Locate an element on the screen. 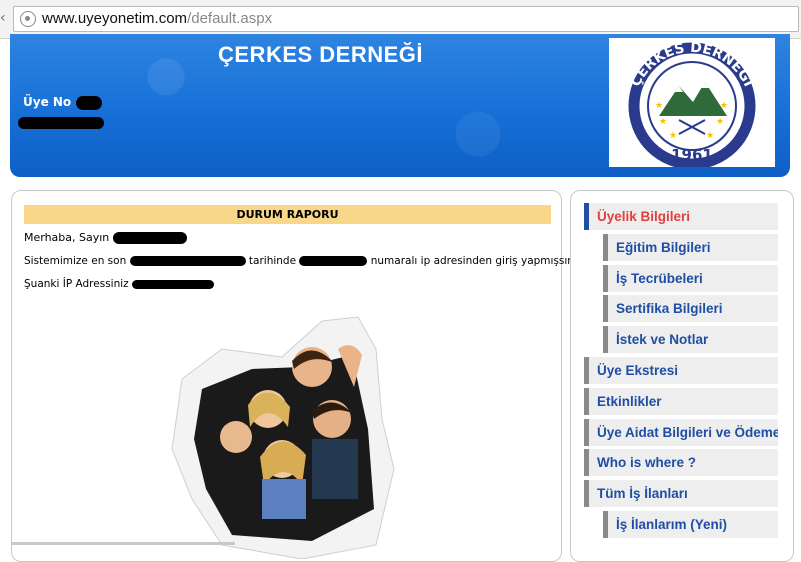  menu-item-yelik-bilgileri: Üyelik Bilgileri is located at coordinates (681, 216).